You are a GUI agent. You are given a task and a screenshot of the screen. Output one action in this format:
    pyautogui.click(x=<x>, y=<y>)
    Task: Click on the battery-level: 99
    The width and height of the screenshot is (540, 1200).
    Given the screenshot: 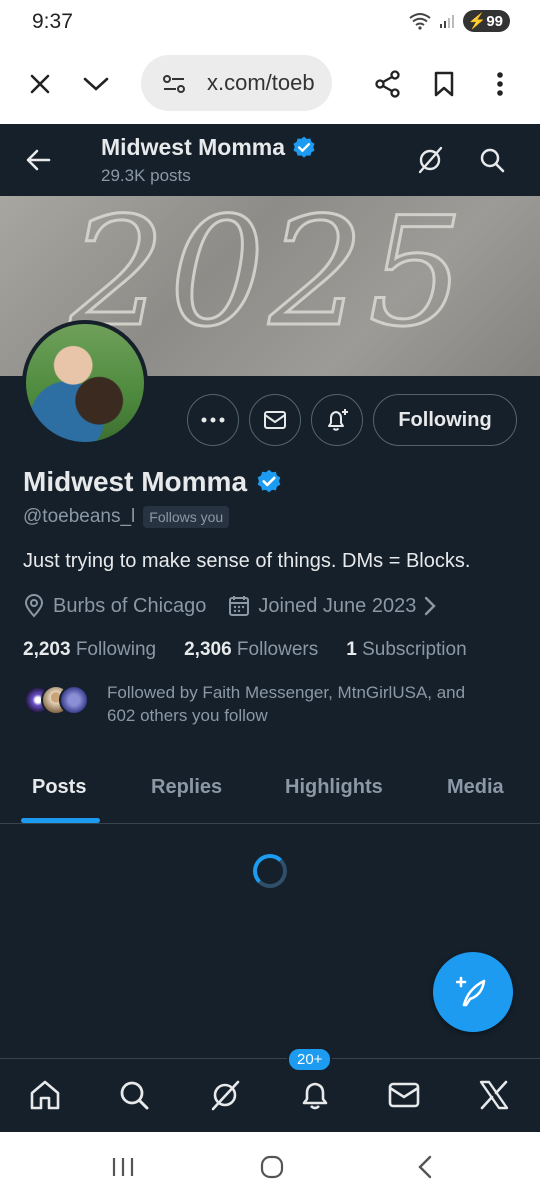 What is the action you would take?
    pyautogui.click(x=494, y=21)
    